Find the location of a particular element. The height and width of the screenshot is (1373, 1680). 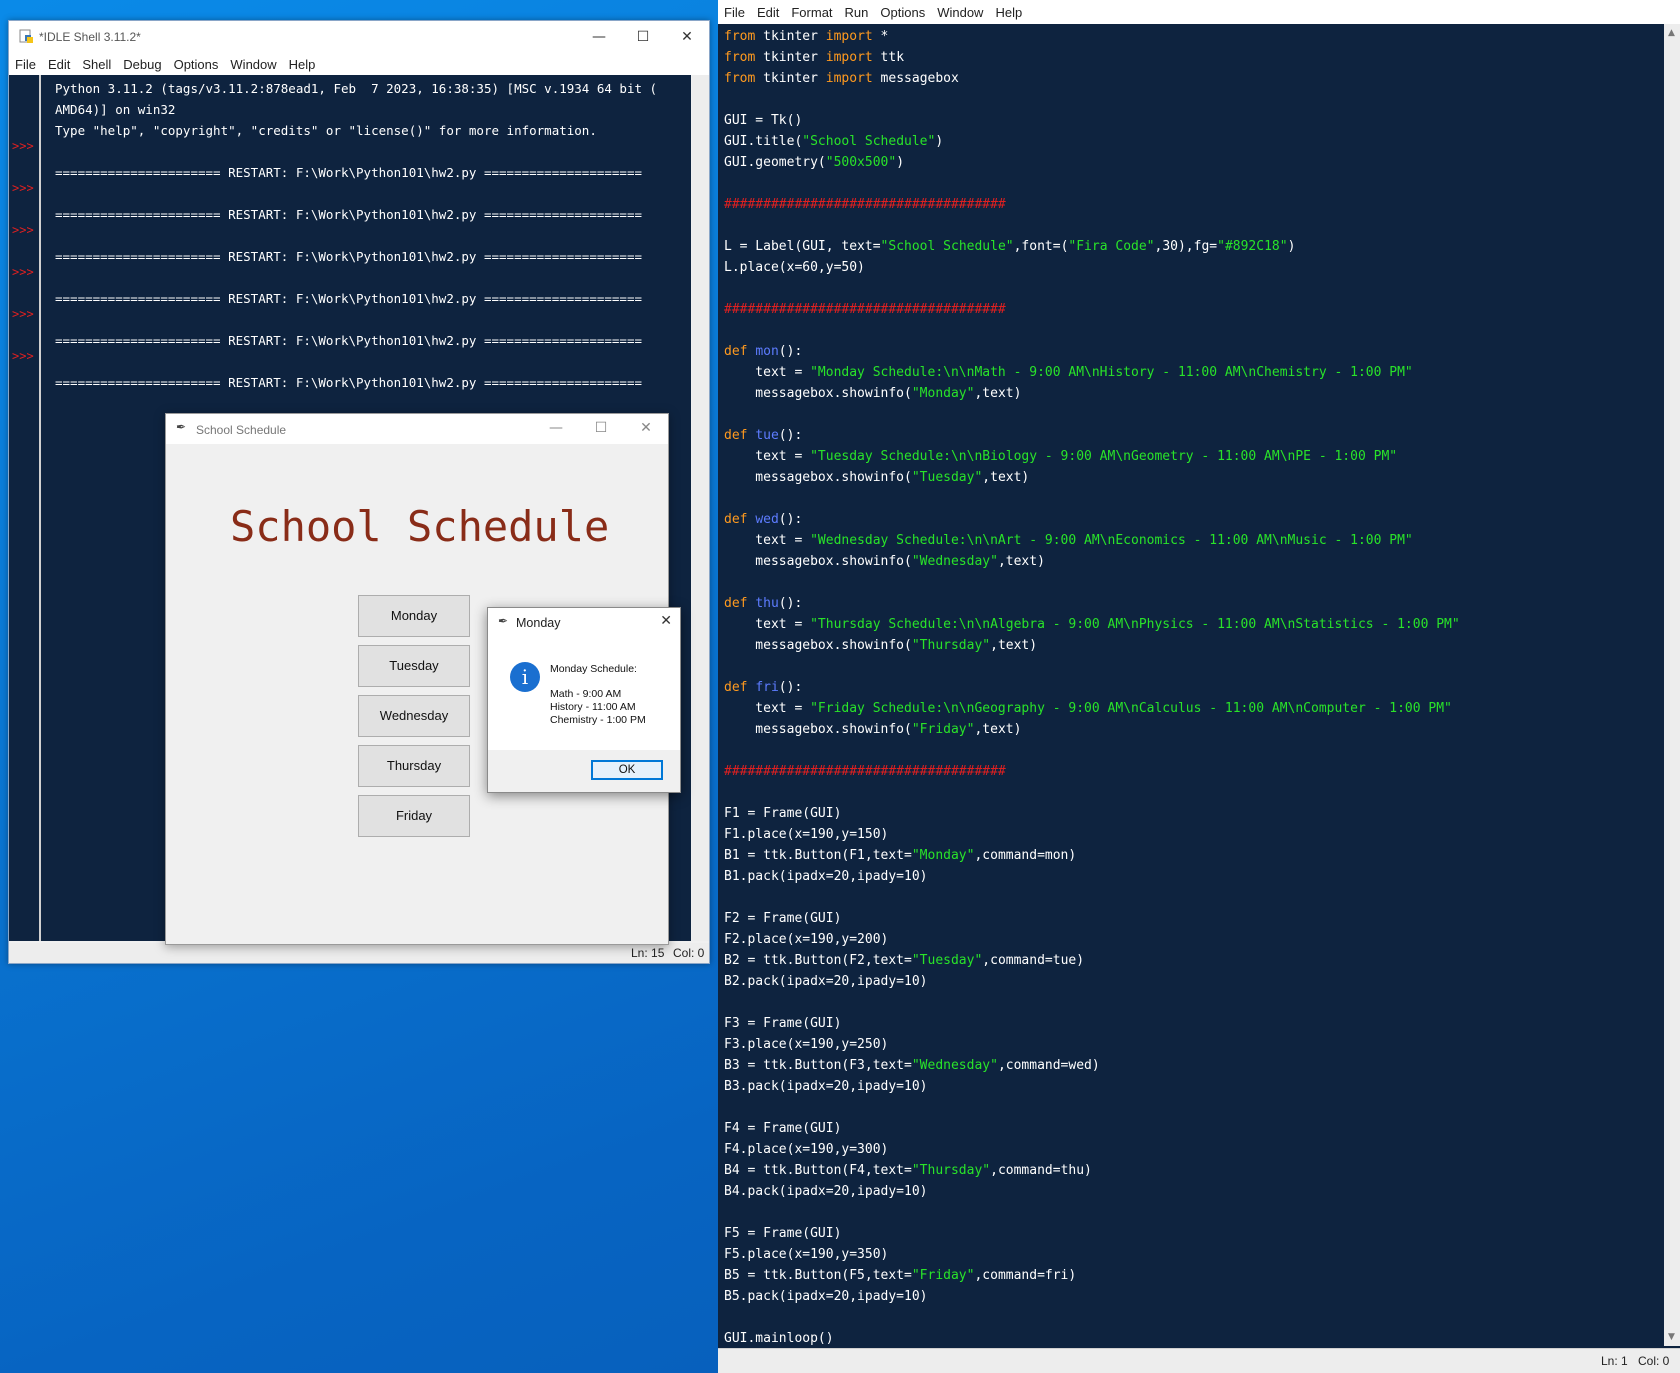

code-token: GUI = Tk() is located at coordinates (763, 120).